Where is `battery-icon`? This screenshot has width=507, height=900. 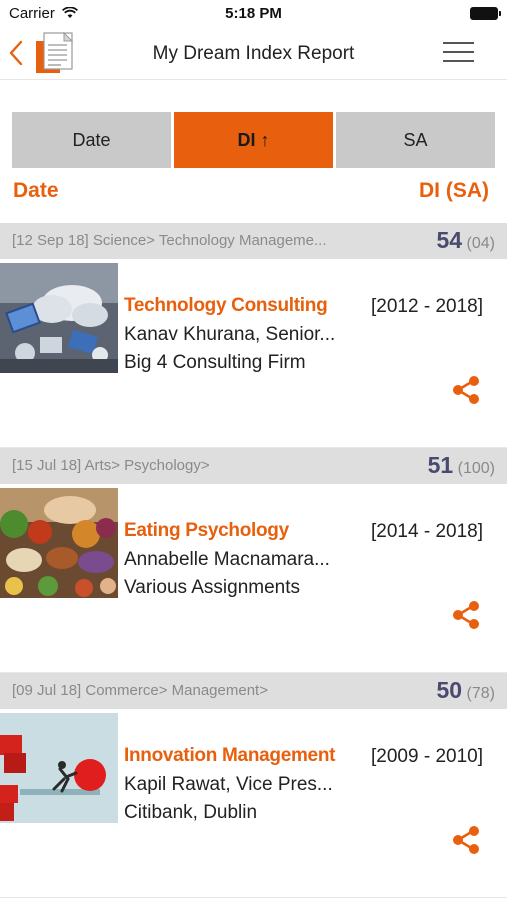
battery-icon is located at coordinates (485, 13).